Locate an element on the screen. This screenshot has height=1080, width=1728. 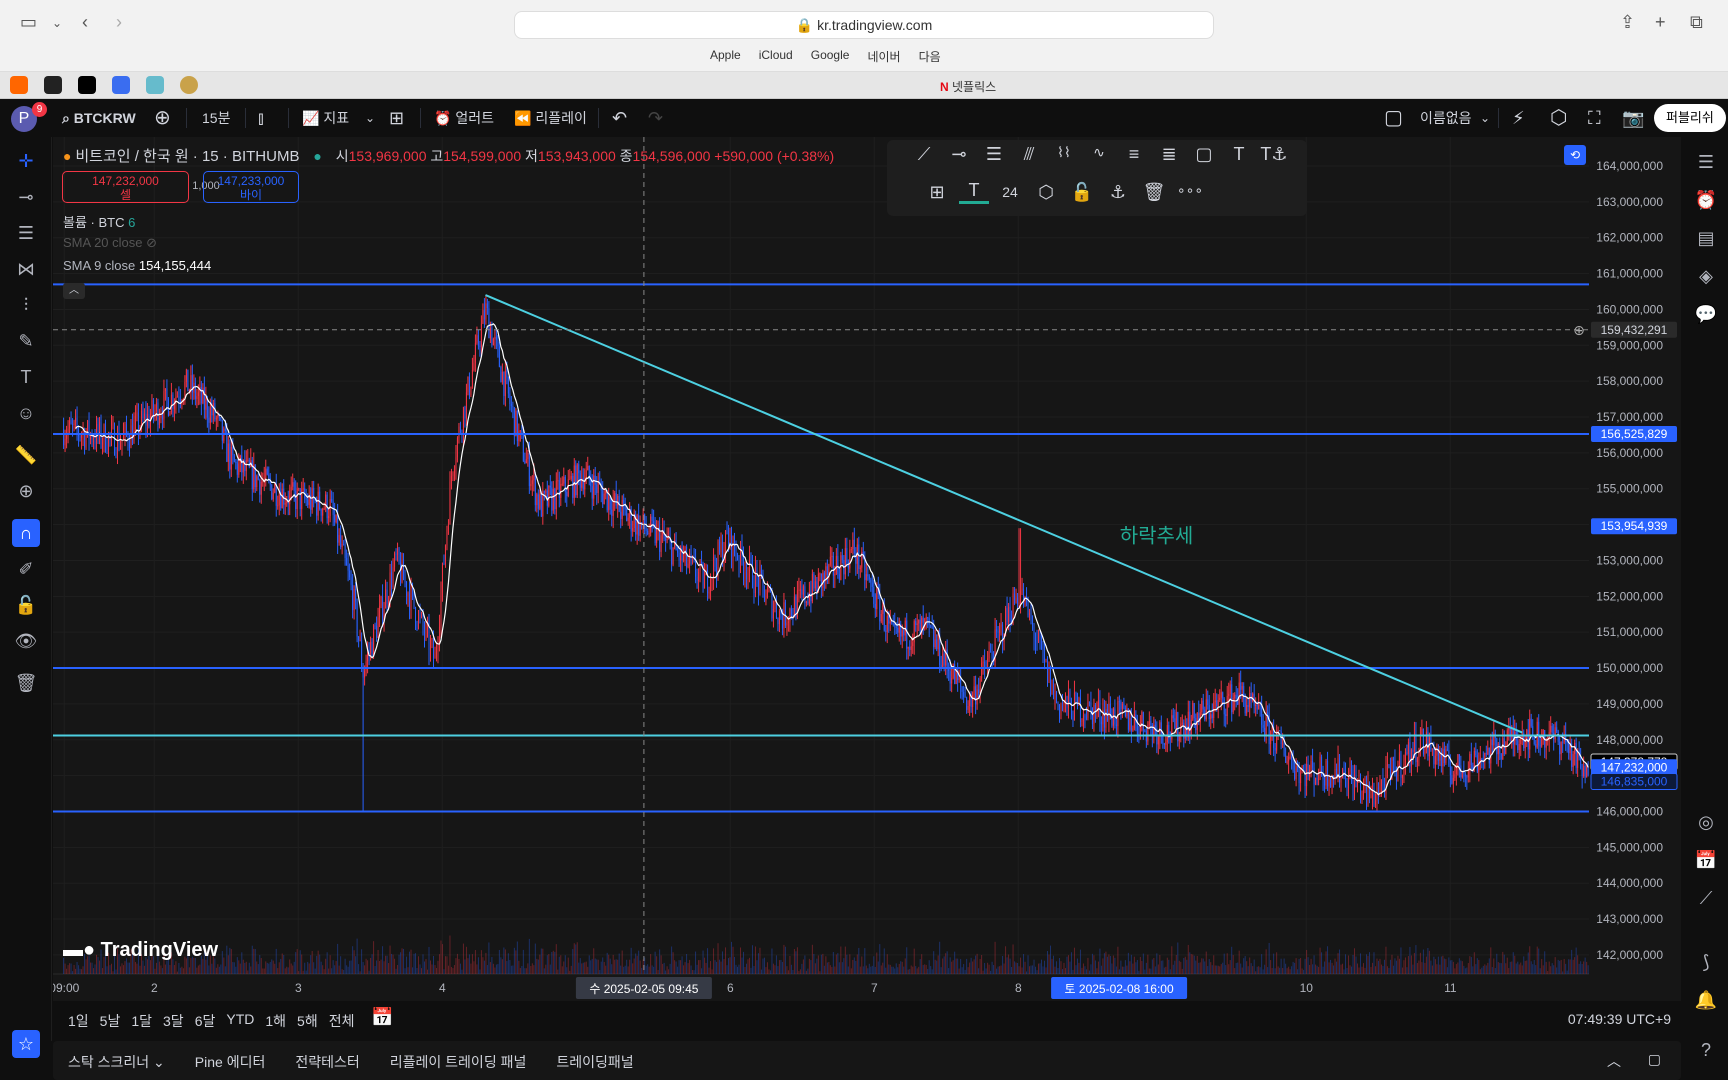
auto-scale-icon: ⟲ is located at coordinates (1575, 155).